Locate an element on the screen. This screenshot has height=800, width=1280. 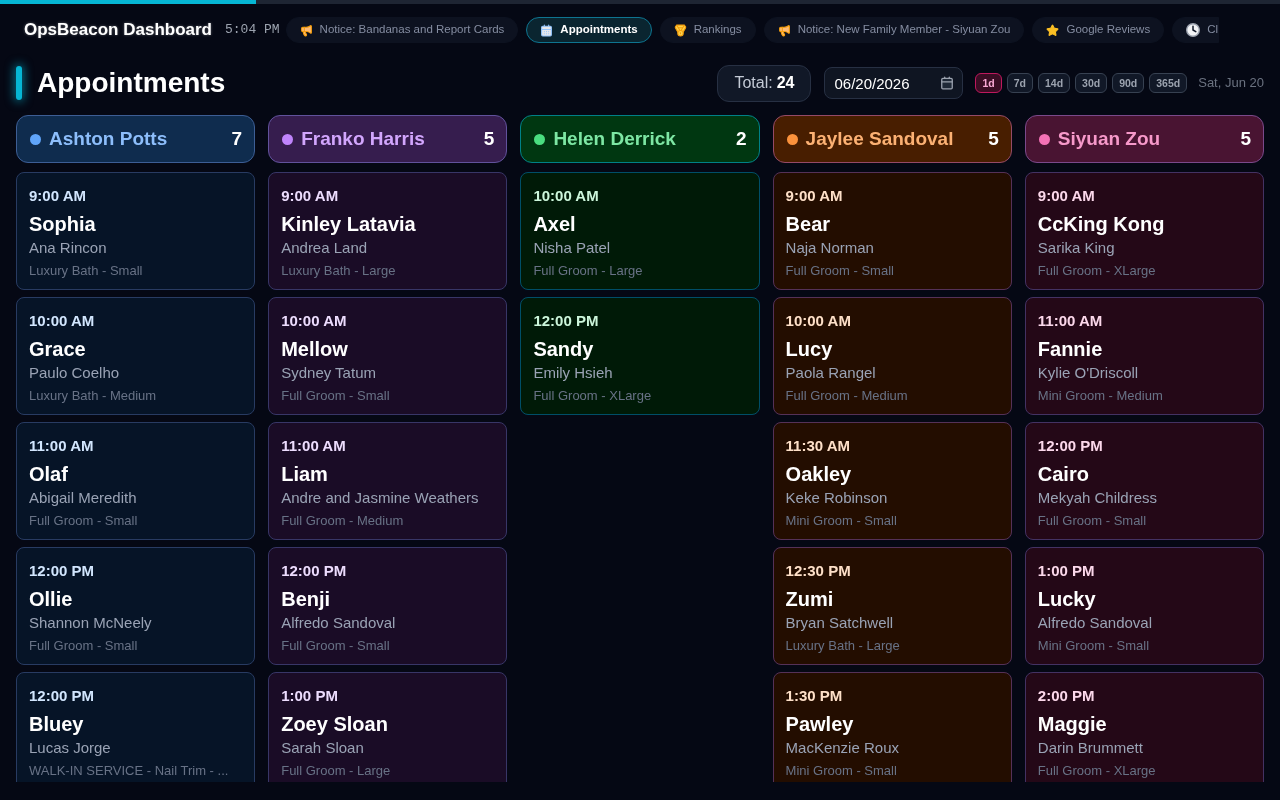
range-button: 1d is located at coordinates (988, 83).